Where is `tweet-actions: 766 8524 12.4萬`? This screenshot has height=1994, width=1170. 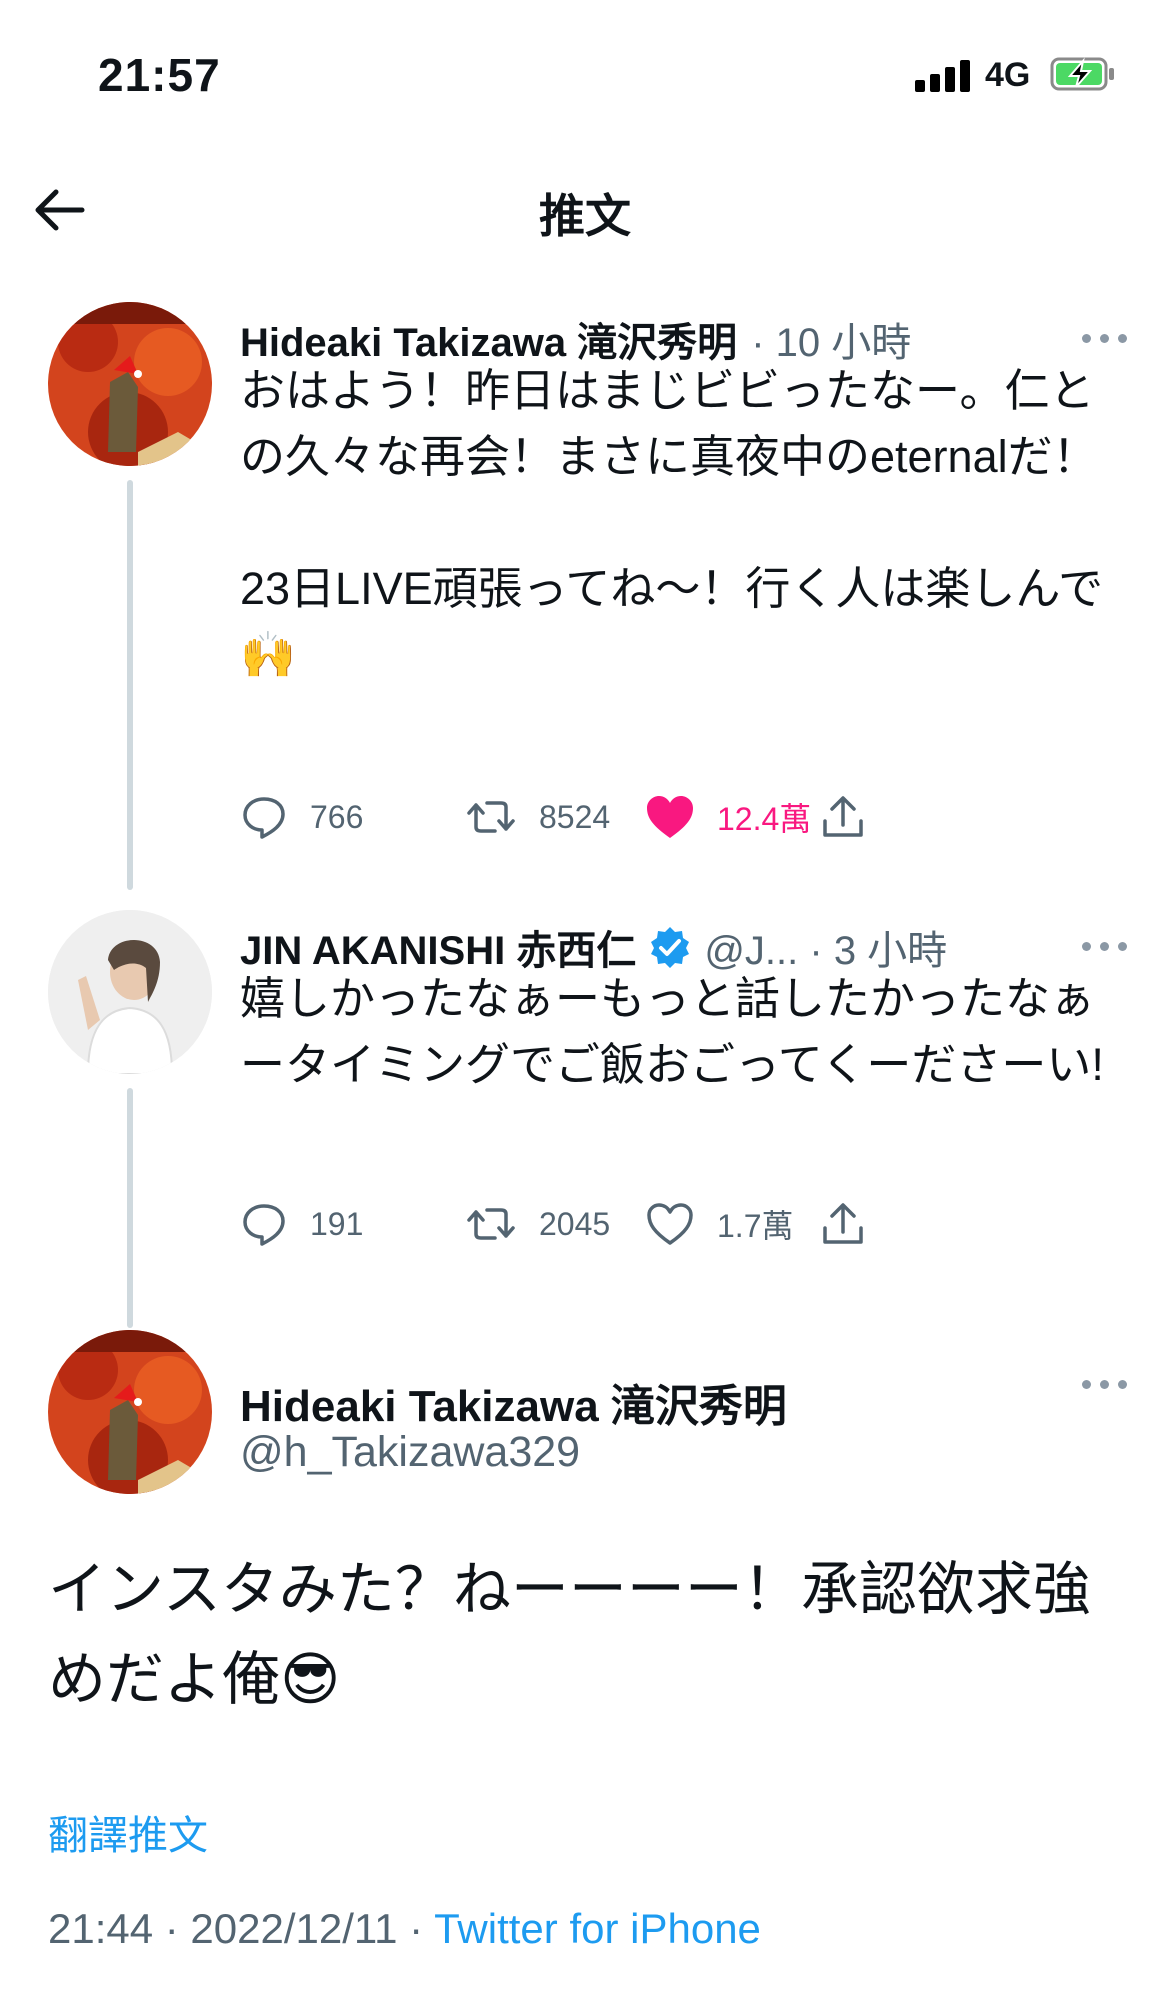
tweet-actions: 766 8524 12.4萬 is located at coordinates (680, 817).